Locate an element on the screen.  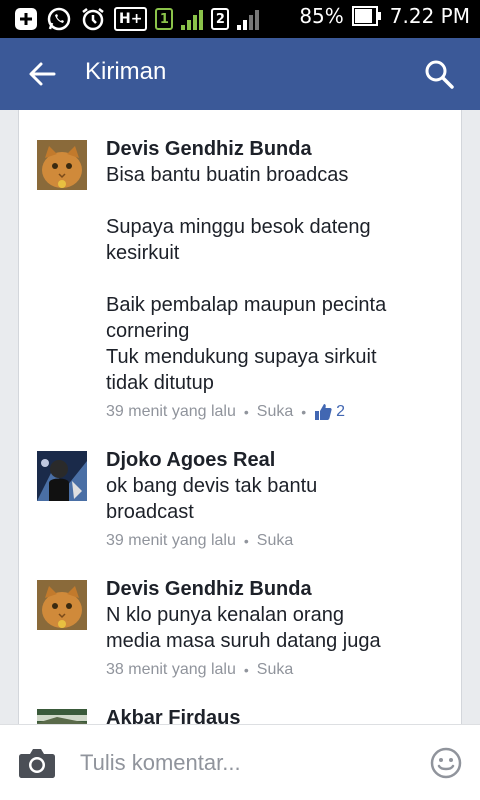
app-bar: Kiriman is located at coordinates (240, 74).